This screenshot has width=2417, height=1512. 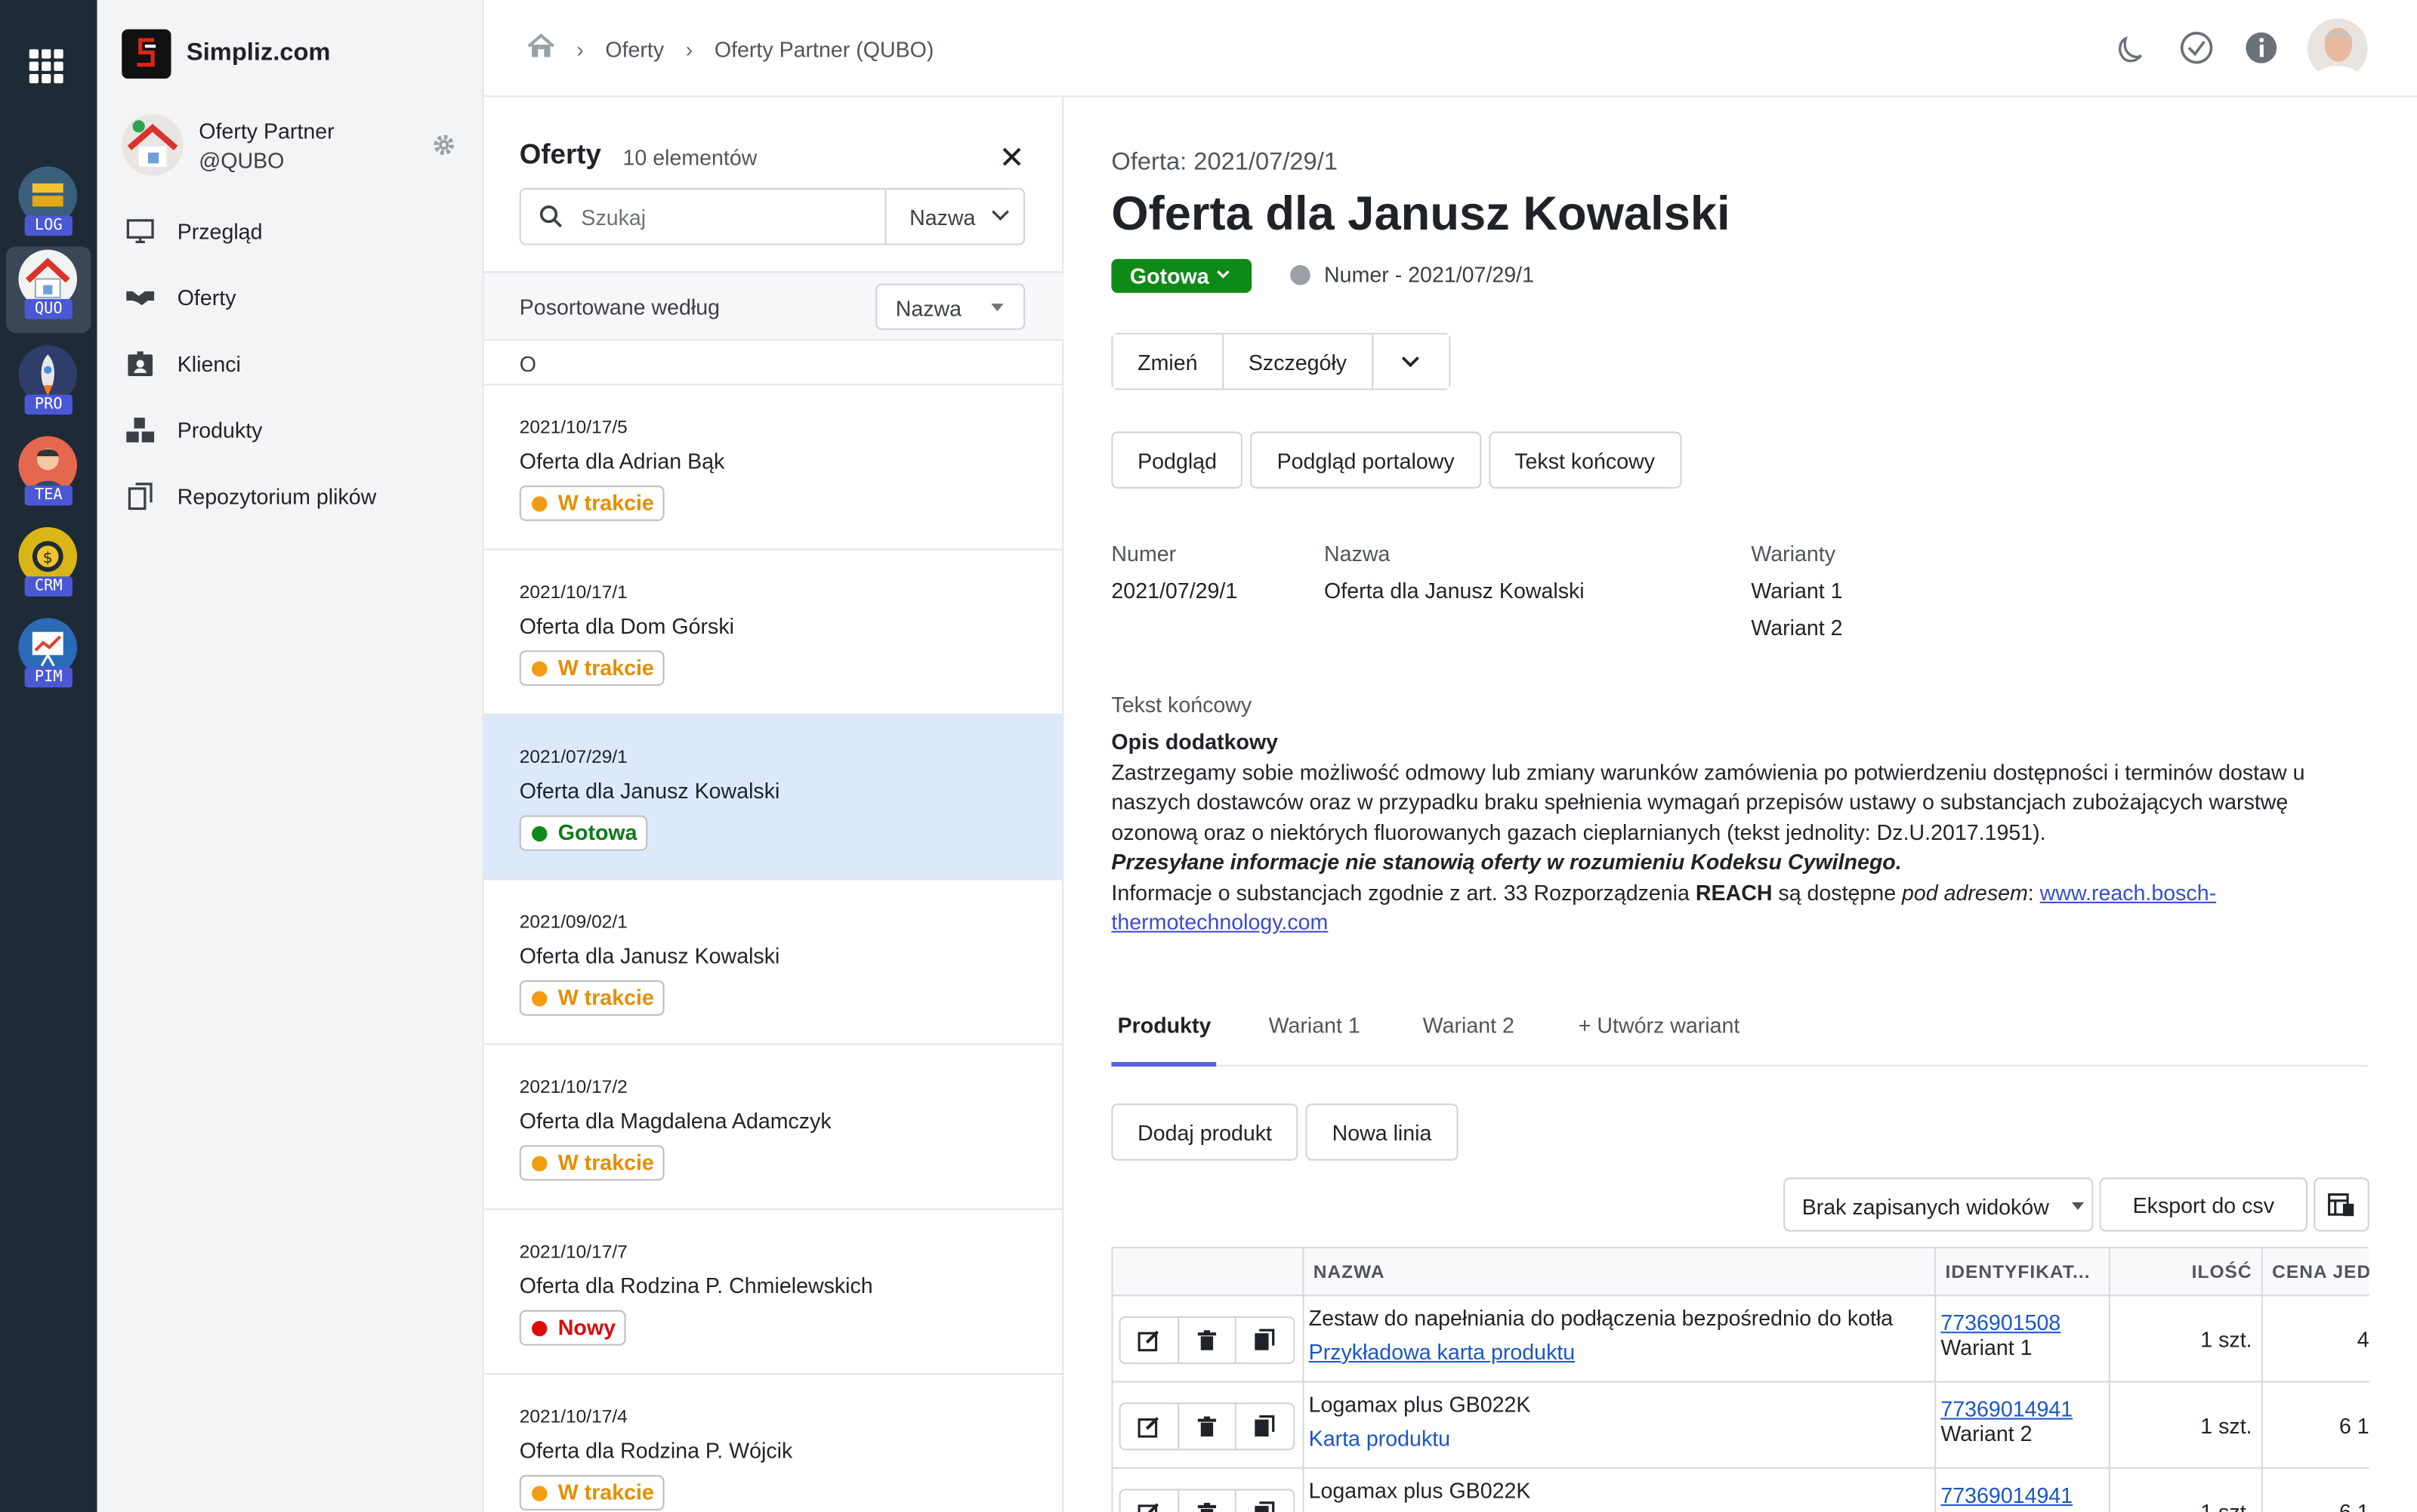 What do you see at coordinates (2203, 1204) in the screenshot?
I see `export-csv-button: Eksport do csv` at bounding box center [2203, 1204].